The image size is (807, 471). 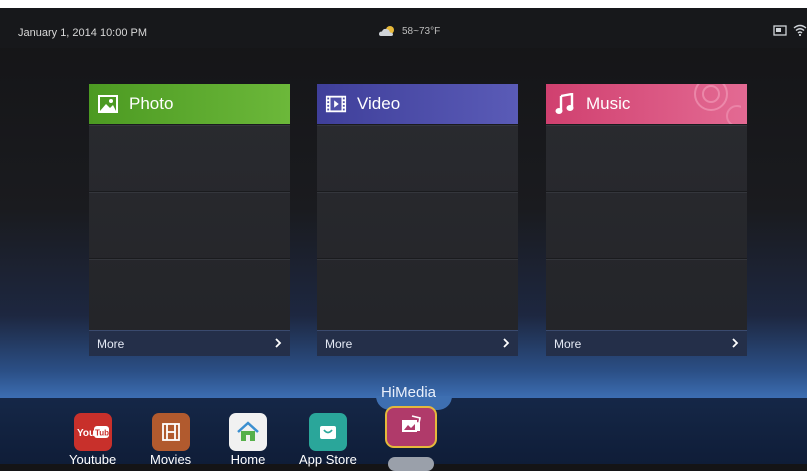 I want to click on music-card-title: Music, so click(x=608, y=103).